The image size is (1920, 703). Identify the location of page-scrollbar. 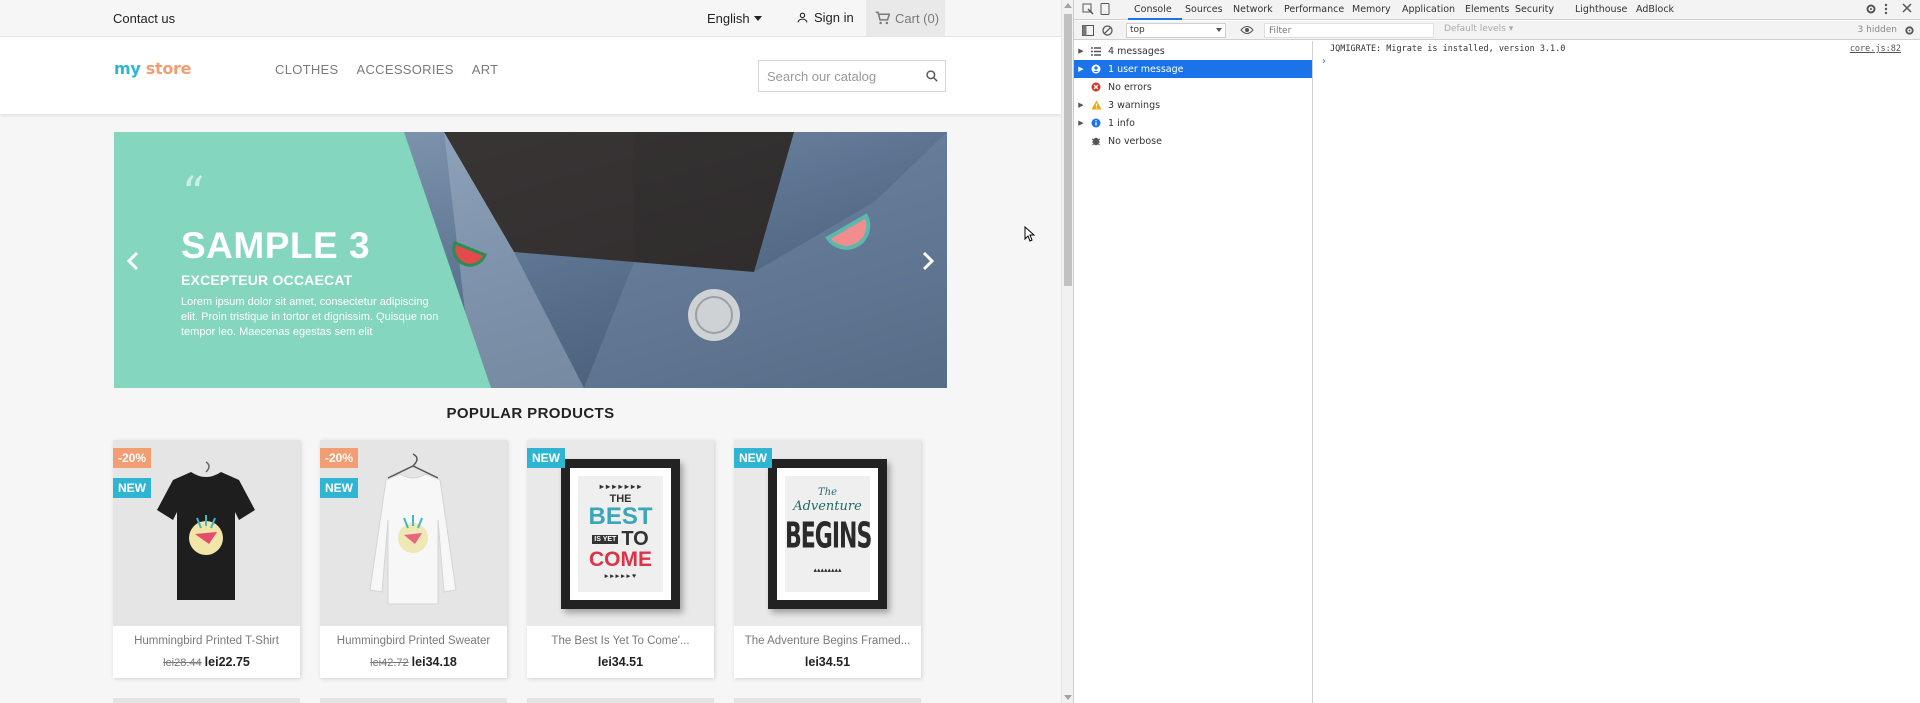
(1067, 351).